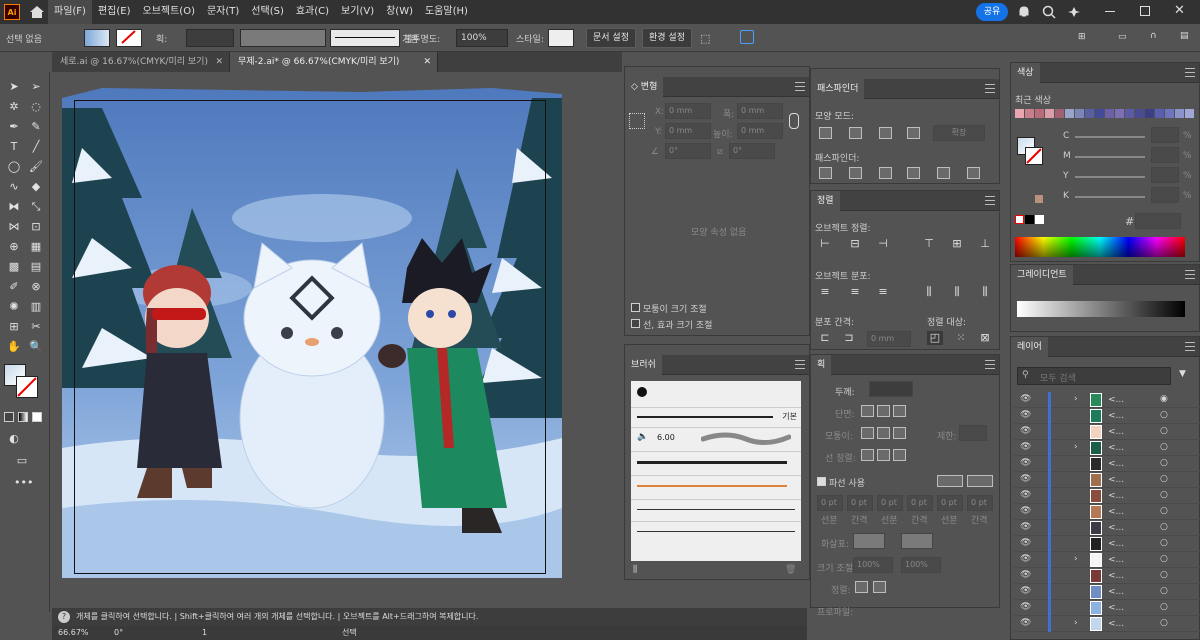  What do you see at coordinates (36, 87) in the screenshot?
I see `direct-selection-tool-icon: ➢` at bounding box center [36, 87].